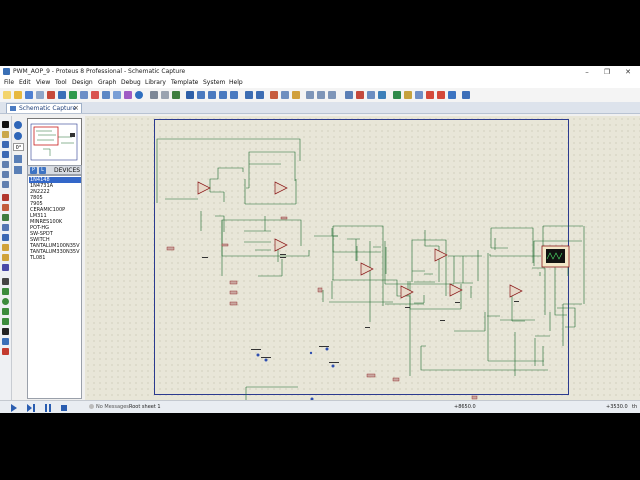 This screenshot has width=640, height=480. Describe the element at coordinates (5, 164) in the screenshot. I see `text-script-mode-icon` at that location.